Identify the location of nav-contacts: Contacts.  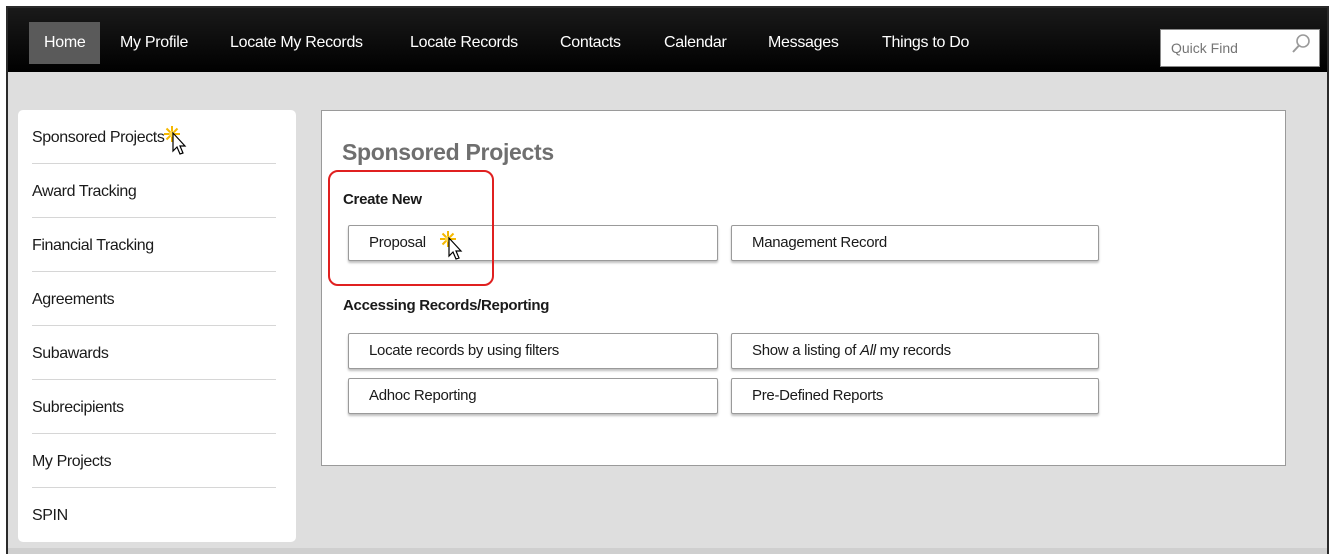
(590, 43).